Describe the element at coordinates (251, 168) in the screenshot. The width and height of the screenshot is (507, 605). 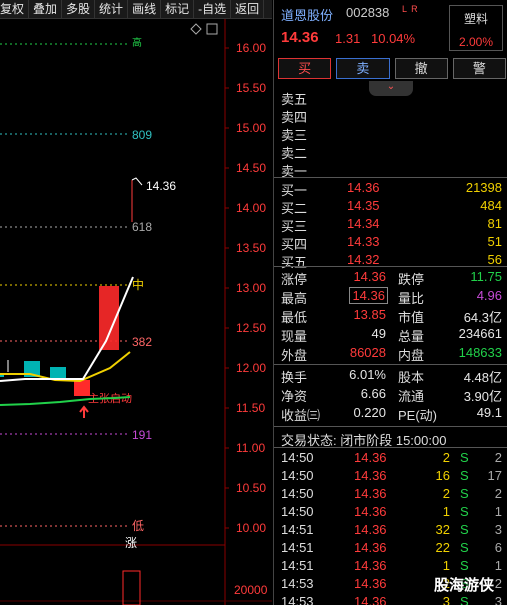
I see `y-tick-label: 14.50` at that location.